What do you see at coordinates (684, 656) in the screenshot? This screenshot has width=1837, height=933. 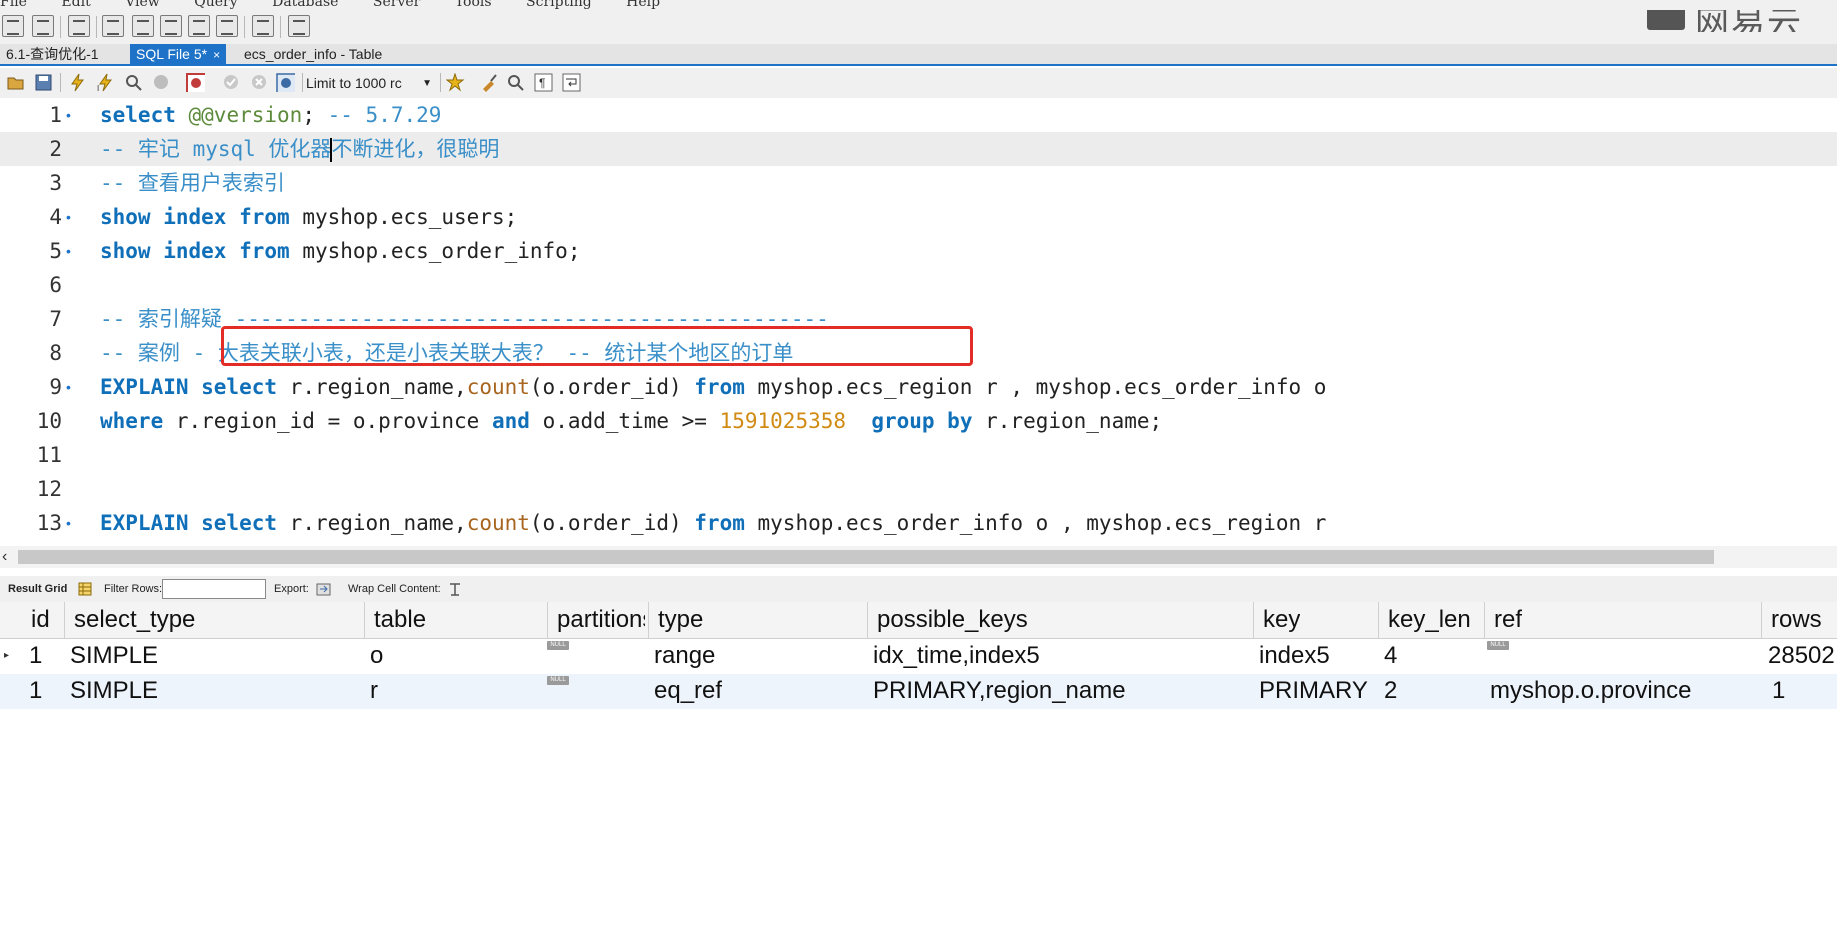 I see `cell-type: range` at bounding box center [684, 656].